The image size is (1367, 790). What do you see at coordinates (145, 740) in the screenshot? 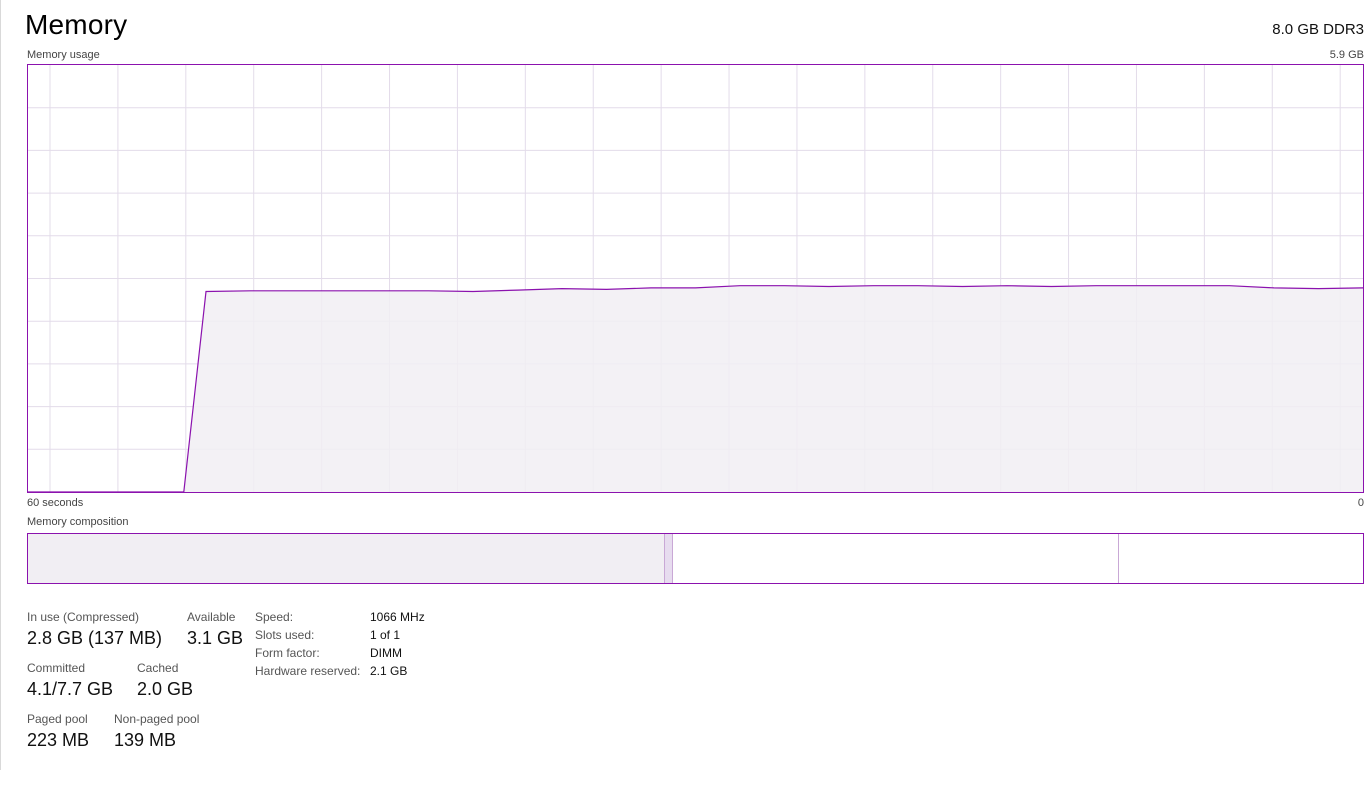
I see `stat-non-paged-pool-value: 139 MB` at bounding box center [145, 740].